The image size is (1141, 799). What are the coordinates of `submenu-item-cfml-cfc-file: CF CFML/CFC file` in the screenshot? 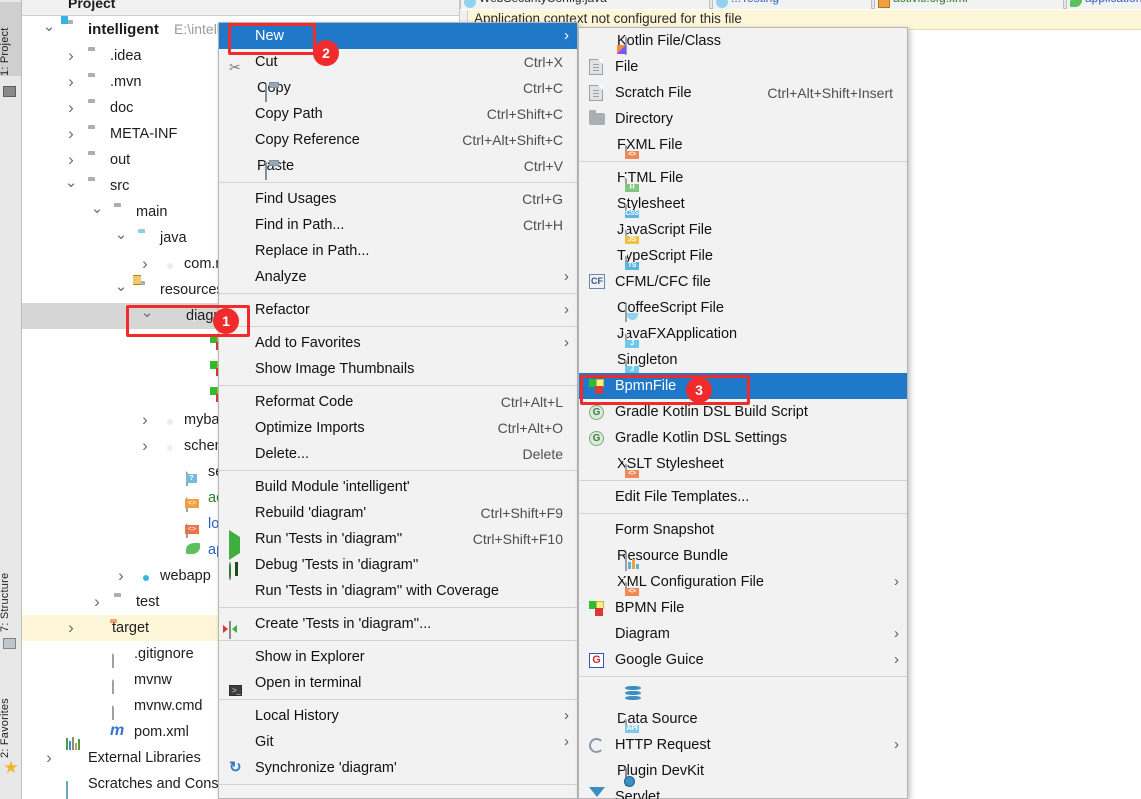 It's located at (743, 282).